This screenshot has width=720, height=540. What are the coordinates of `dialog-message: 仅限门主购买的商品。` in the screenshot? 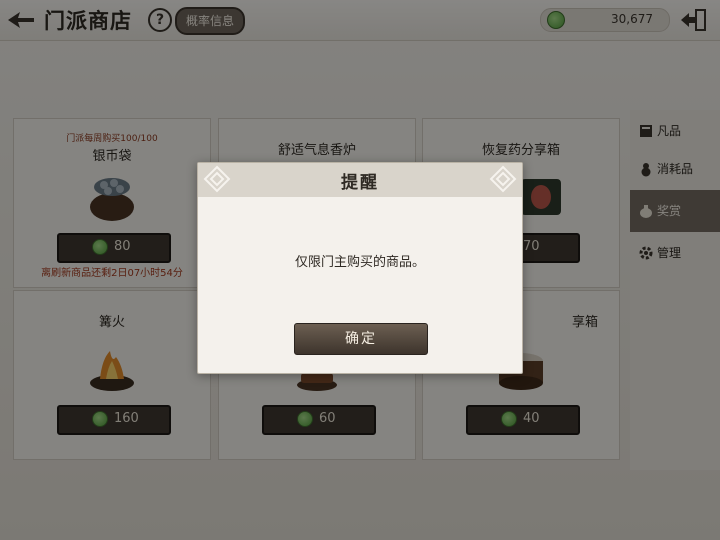 It's located at (359, 262).